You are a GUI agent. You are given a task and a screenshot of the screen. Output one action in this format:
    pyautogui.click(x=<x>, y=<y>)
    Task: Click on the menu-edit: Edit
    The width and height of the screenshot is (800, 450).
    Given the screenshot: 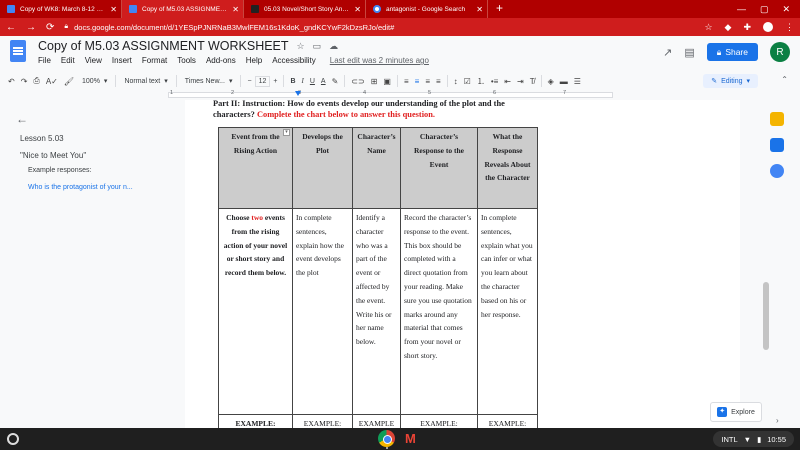 What is the action you would take?
    pyautogui.click(x=68, y=60)
    